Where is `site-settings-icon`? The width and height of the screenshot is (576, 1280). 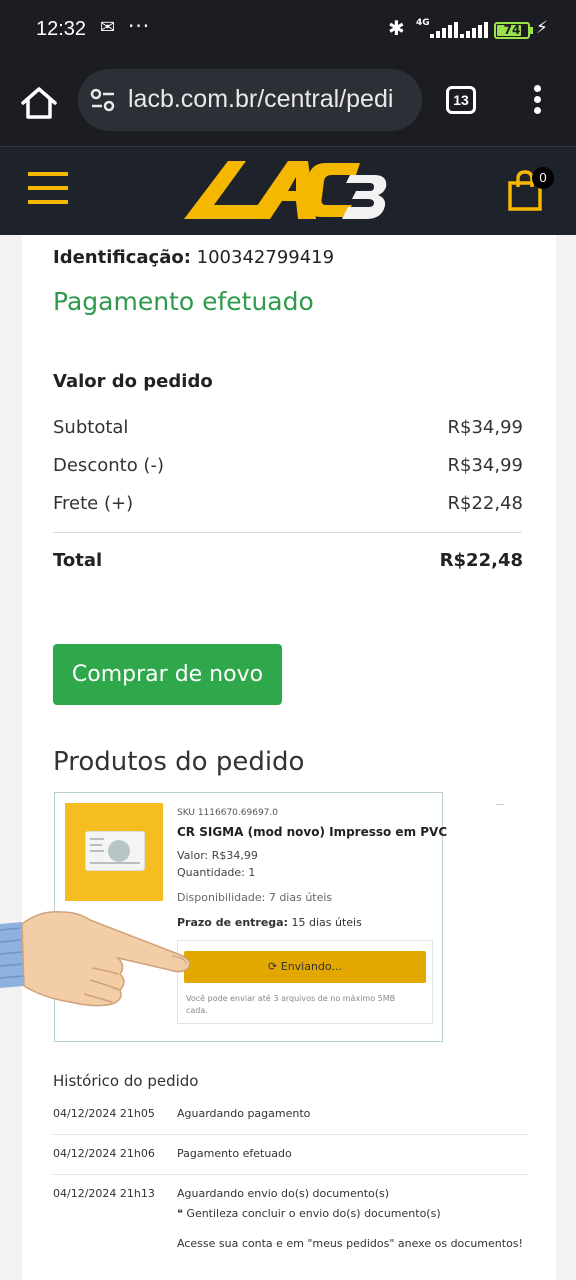 site-settings-icon is located at coordinates (103, 100).